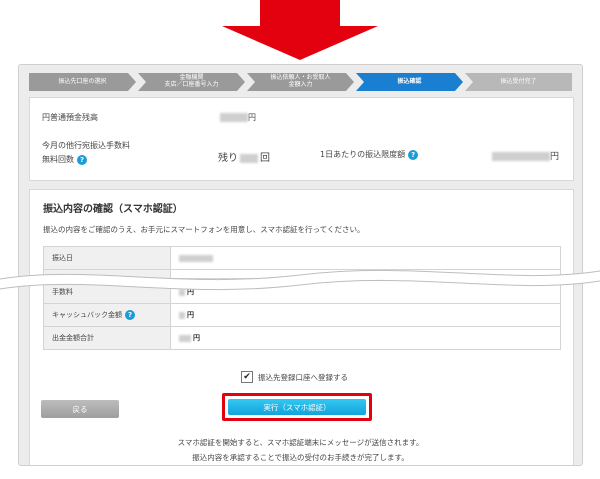 This screenshot has height=479, width=600. Describe the element at coordinates (521, 156) in the screenshot. I see `masked-limit` at that location.